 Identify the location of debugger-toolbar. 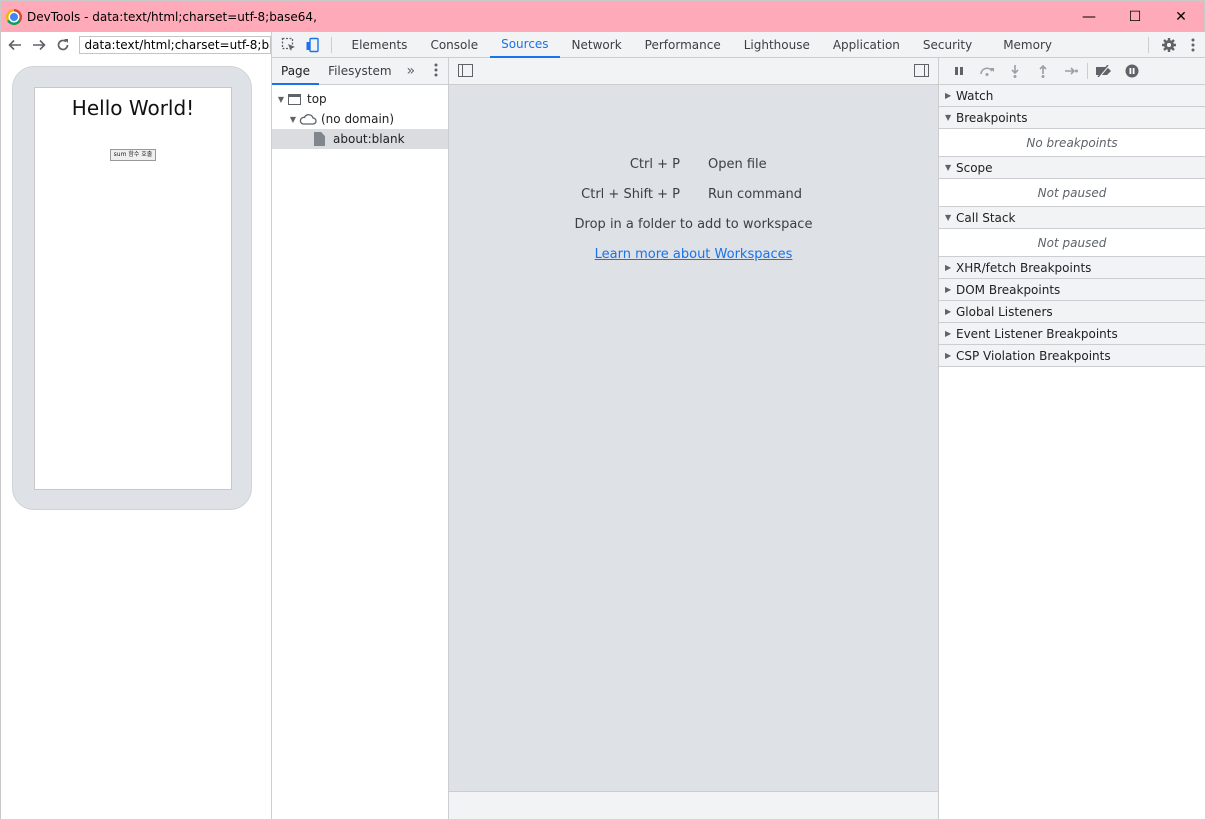
(1072, 71).